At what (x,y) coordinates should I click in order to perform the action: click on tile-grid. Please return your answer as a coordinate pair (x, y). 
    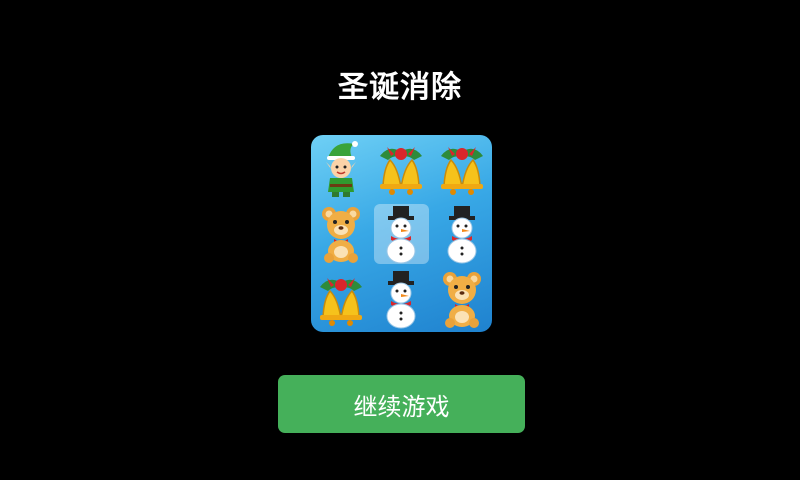
    Looking at the image, I should click on (401, 233).